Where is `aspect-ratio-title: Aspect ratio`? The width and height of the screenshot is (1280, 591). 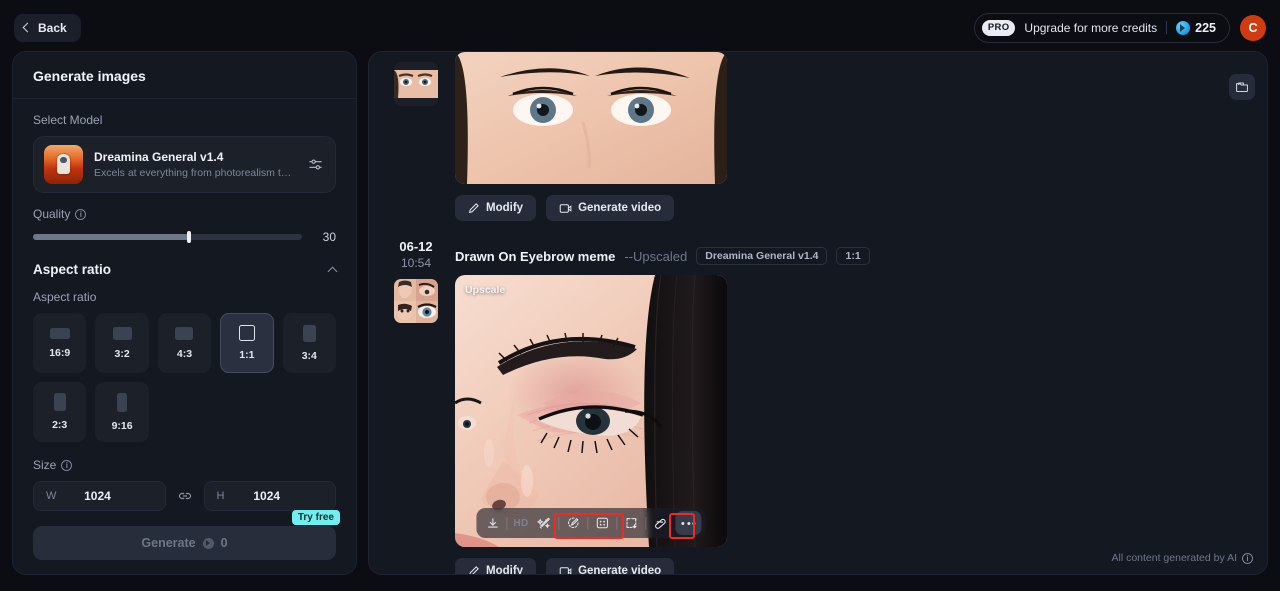 aspect-ratio-title: Aspect ratio is located at coordinates (72, 269).